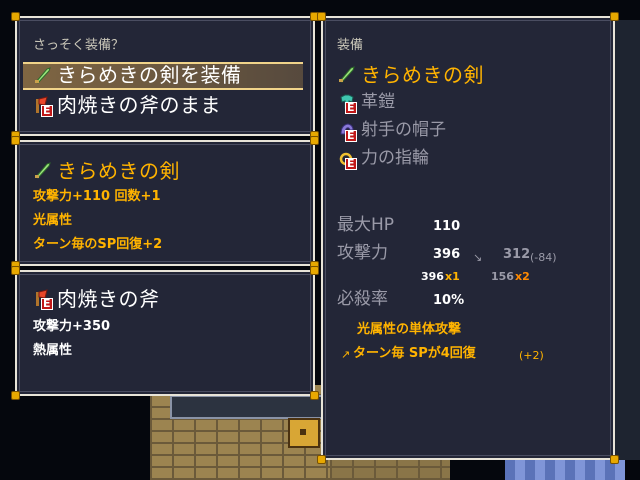 The height and width of the screenshot is (480, 640). I want to click on max-hp-label: 最大HP, so click(366, 225).